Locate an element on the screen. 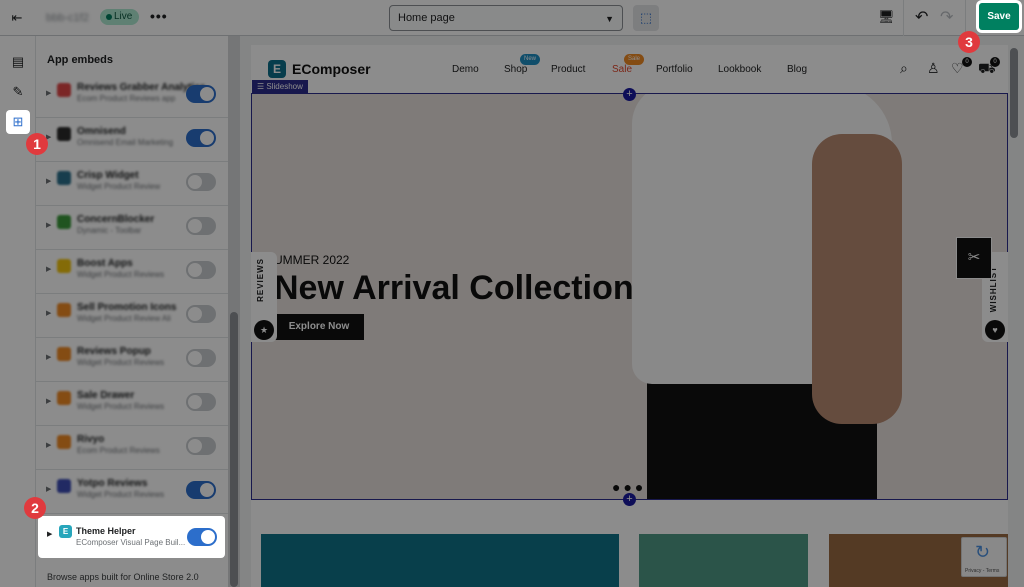 The height and width of the screenshot is (587, 1024). app-embed-row: ▶ Sale Drawer Widget Product Reviews is located at coordinates (132, 404).